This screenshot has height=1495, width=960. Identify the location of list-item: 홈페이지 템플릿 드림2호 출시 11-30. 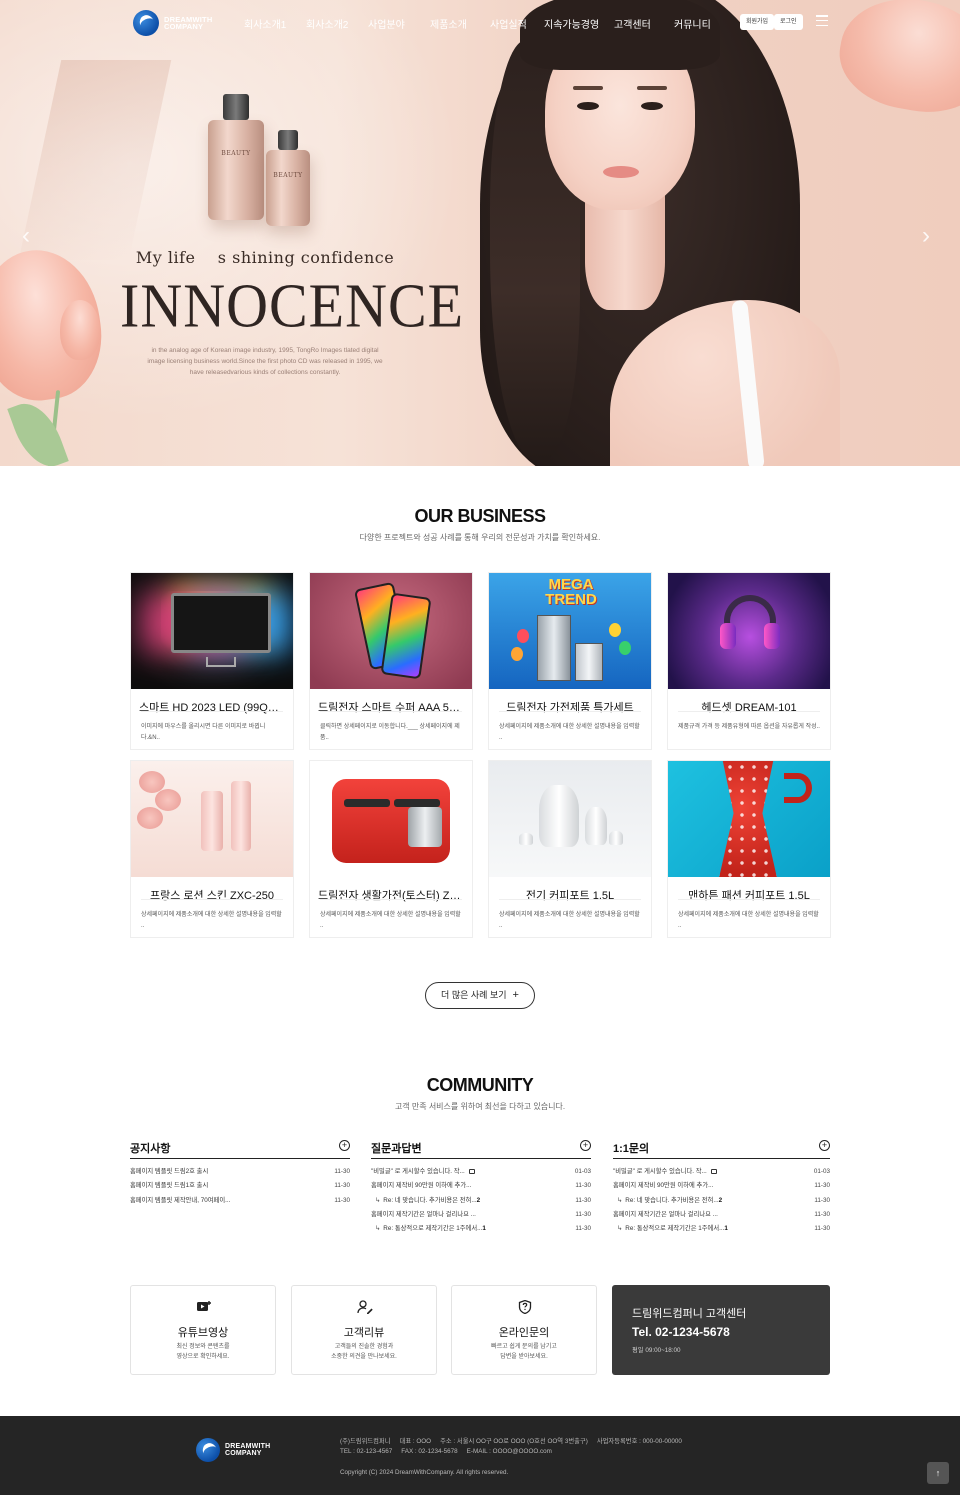
(240, 1172).